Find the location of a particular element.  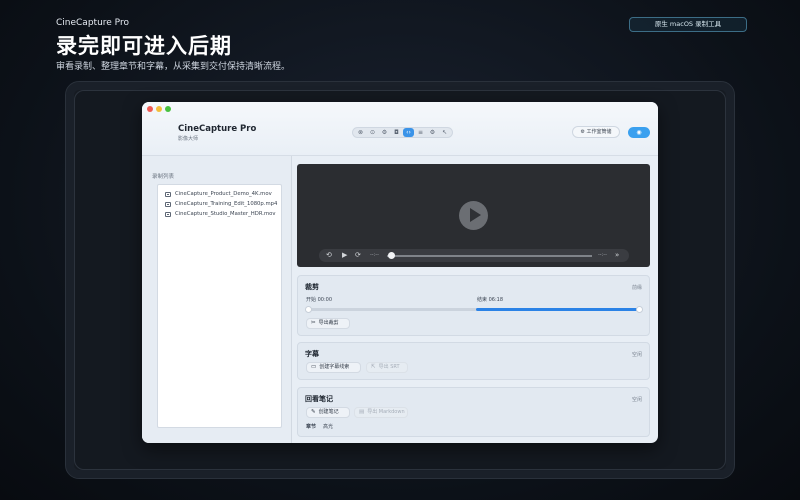

close-icon: ⊗ is located at coordinates (360, 132).